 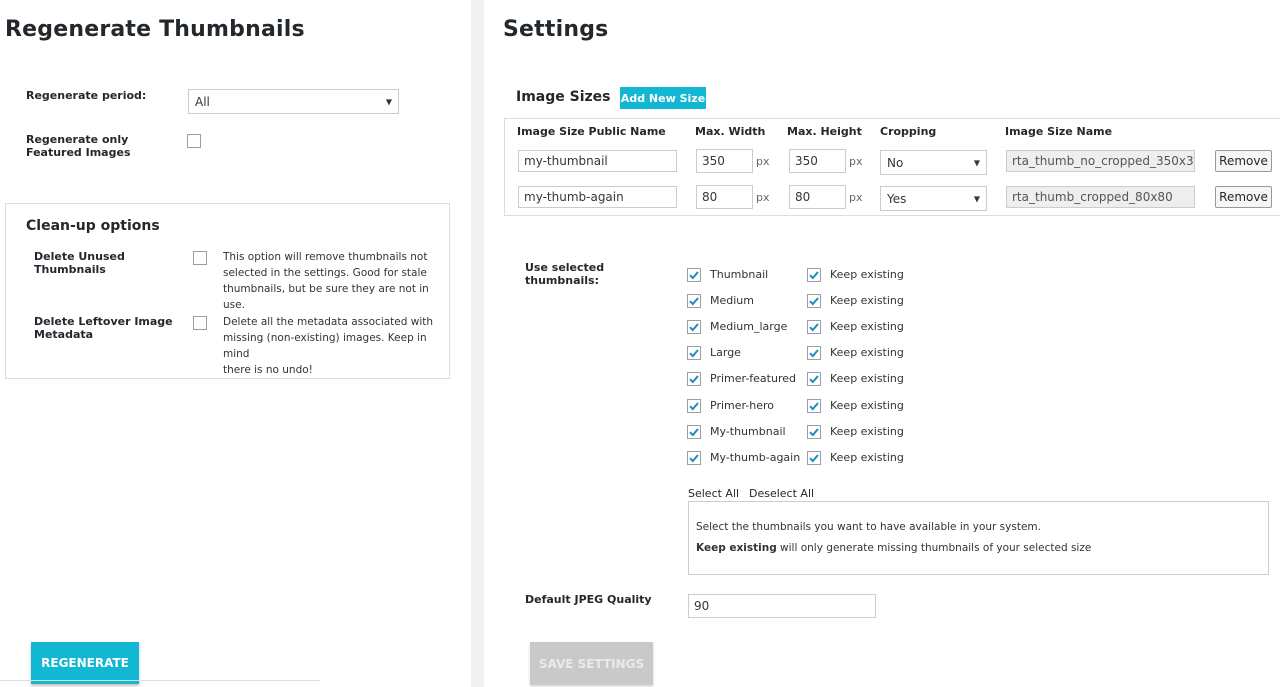 What do you see at coordinates (293, 101) in the screenshot?
I see `regenerate-period-select: All ▼` at bounding box center [293, 101].